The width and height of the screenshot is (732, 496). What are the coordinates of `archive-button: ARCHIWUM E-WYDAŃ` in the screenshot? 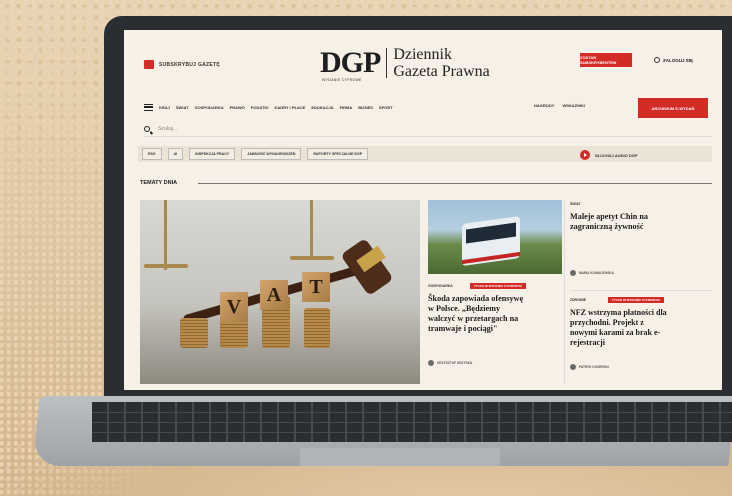 It's located at (673, 108).